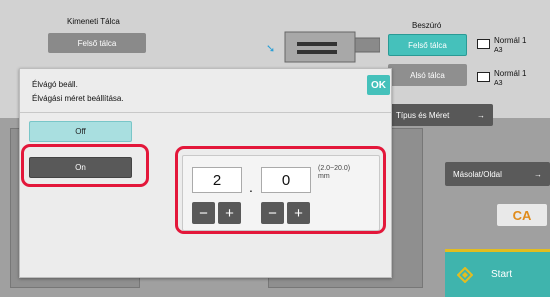  I want to click on dialog-subtitle: Élvágási méret beállítása., so click(78, 98).